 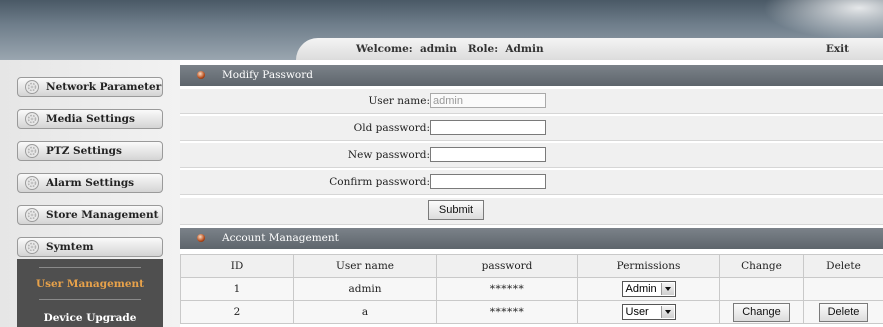 What do you see at coordinates (488, 127) in the screenshot?
I see `old-password-field` at bounding box center [488, 127].